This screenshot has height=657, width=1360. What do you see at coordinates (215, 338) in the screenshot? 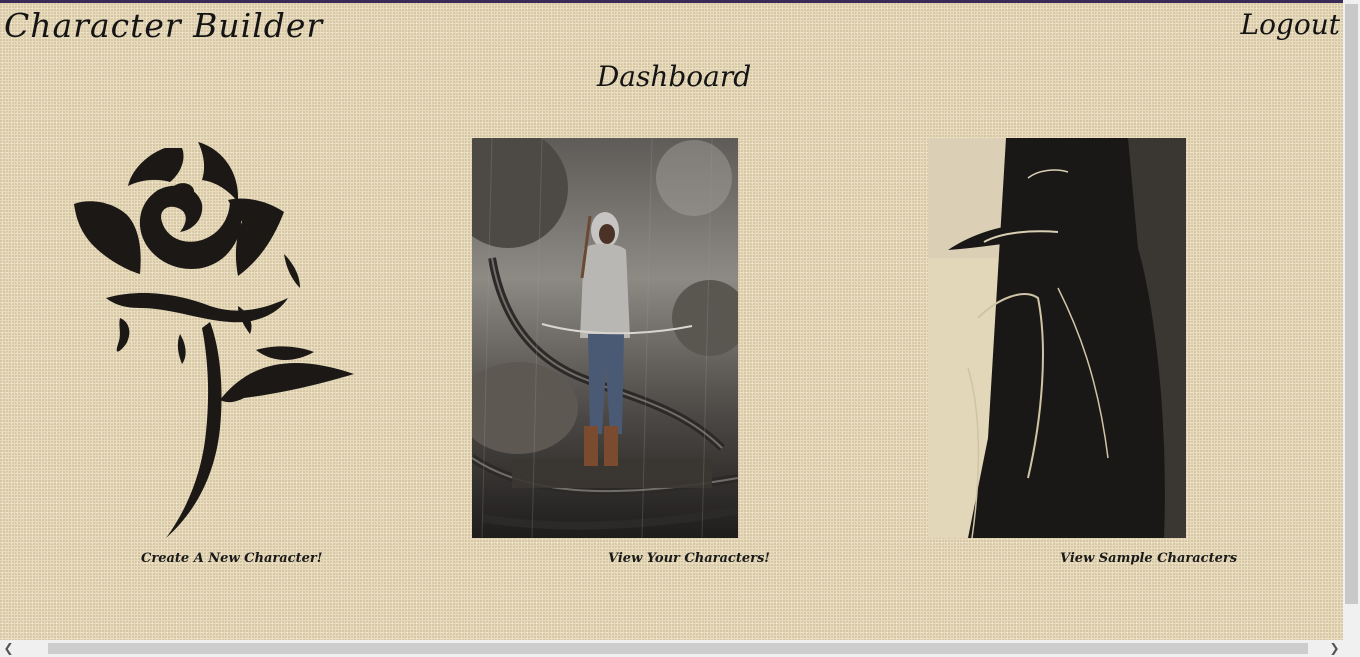
I see `rose-icon` at bounding box center [215, 338].